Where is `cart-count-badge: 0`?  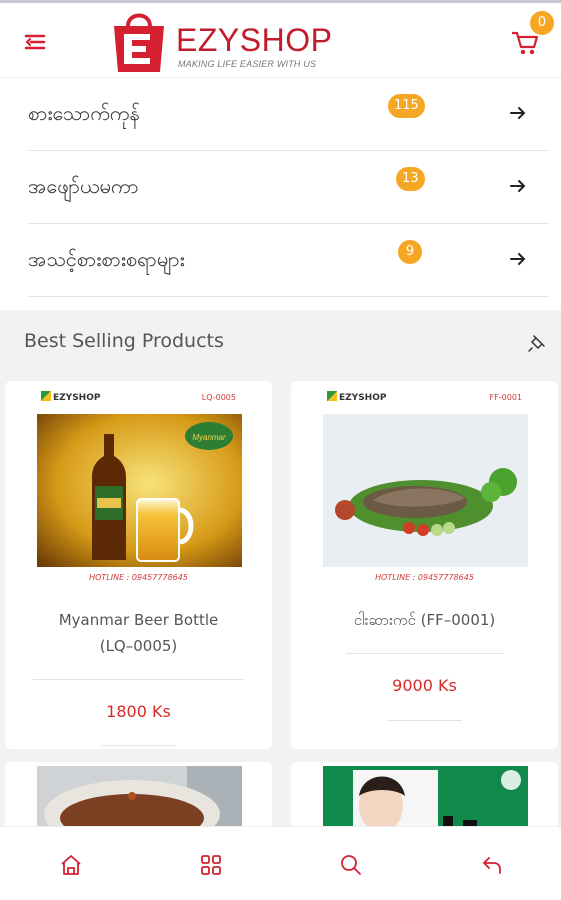
cart-count-badge: 0 is located at coordinates (542, 23).